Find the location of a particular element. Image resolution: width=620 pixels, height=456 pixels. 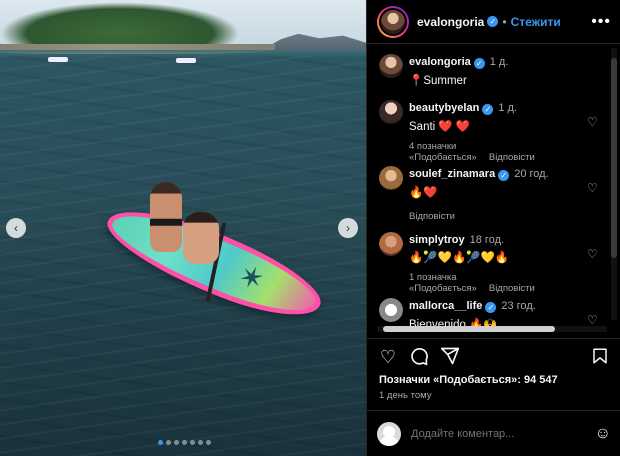

comment-text: Santi ❤️ ❤️ is located at coordinates (440, 127).